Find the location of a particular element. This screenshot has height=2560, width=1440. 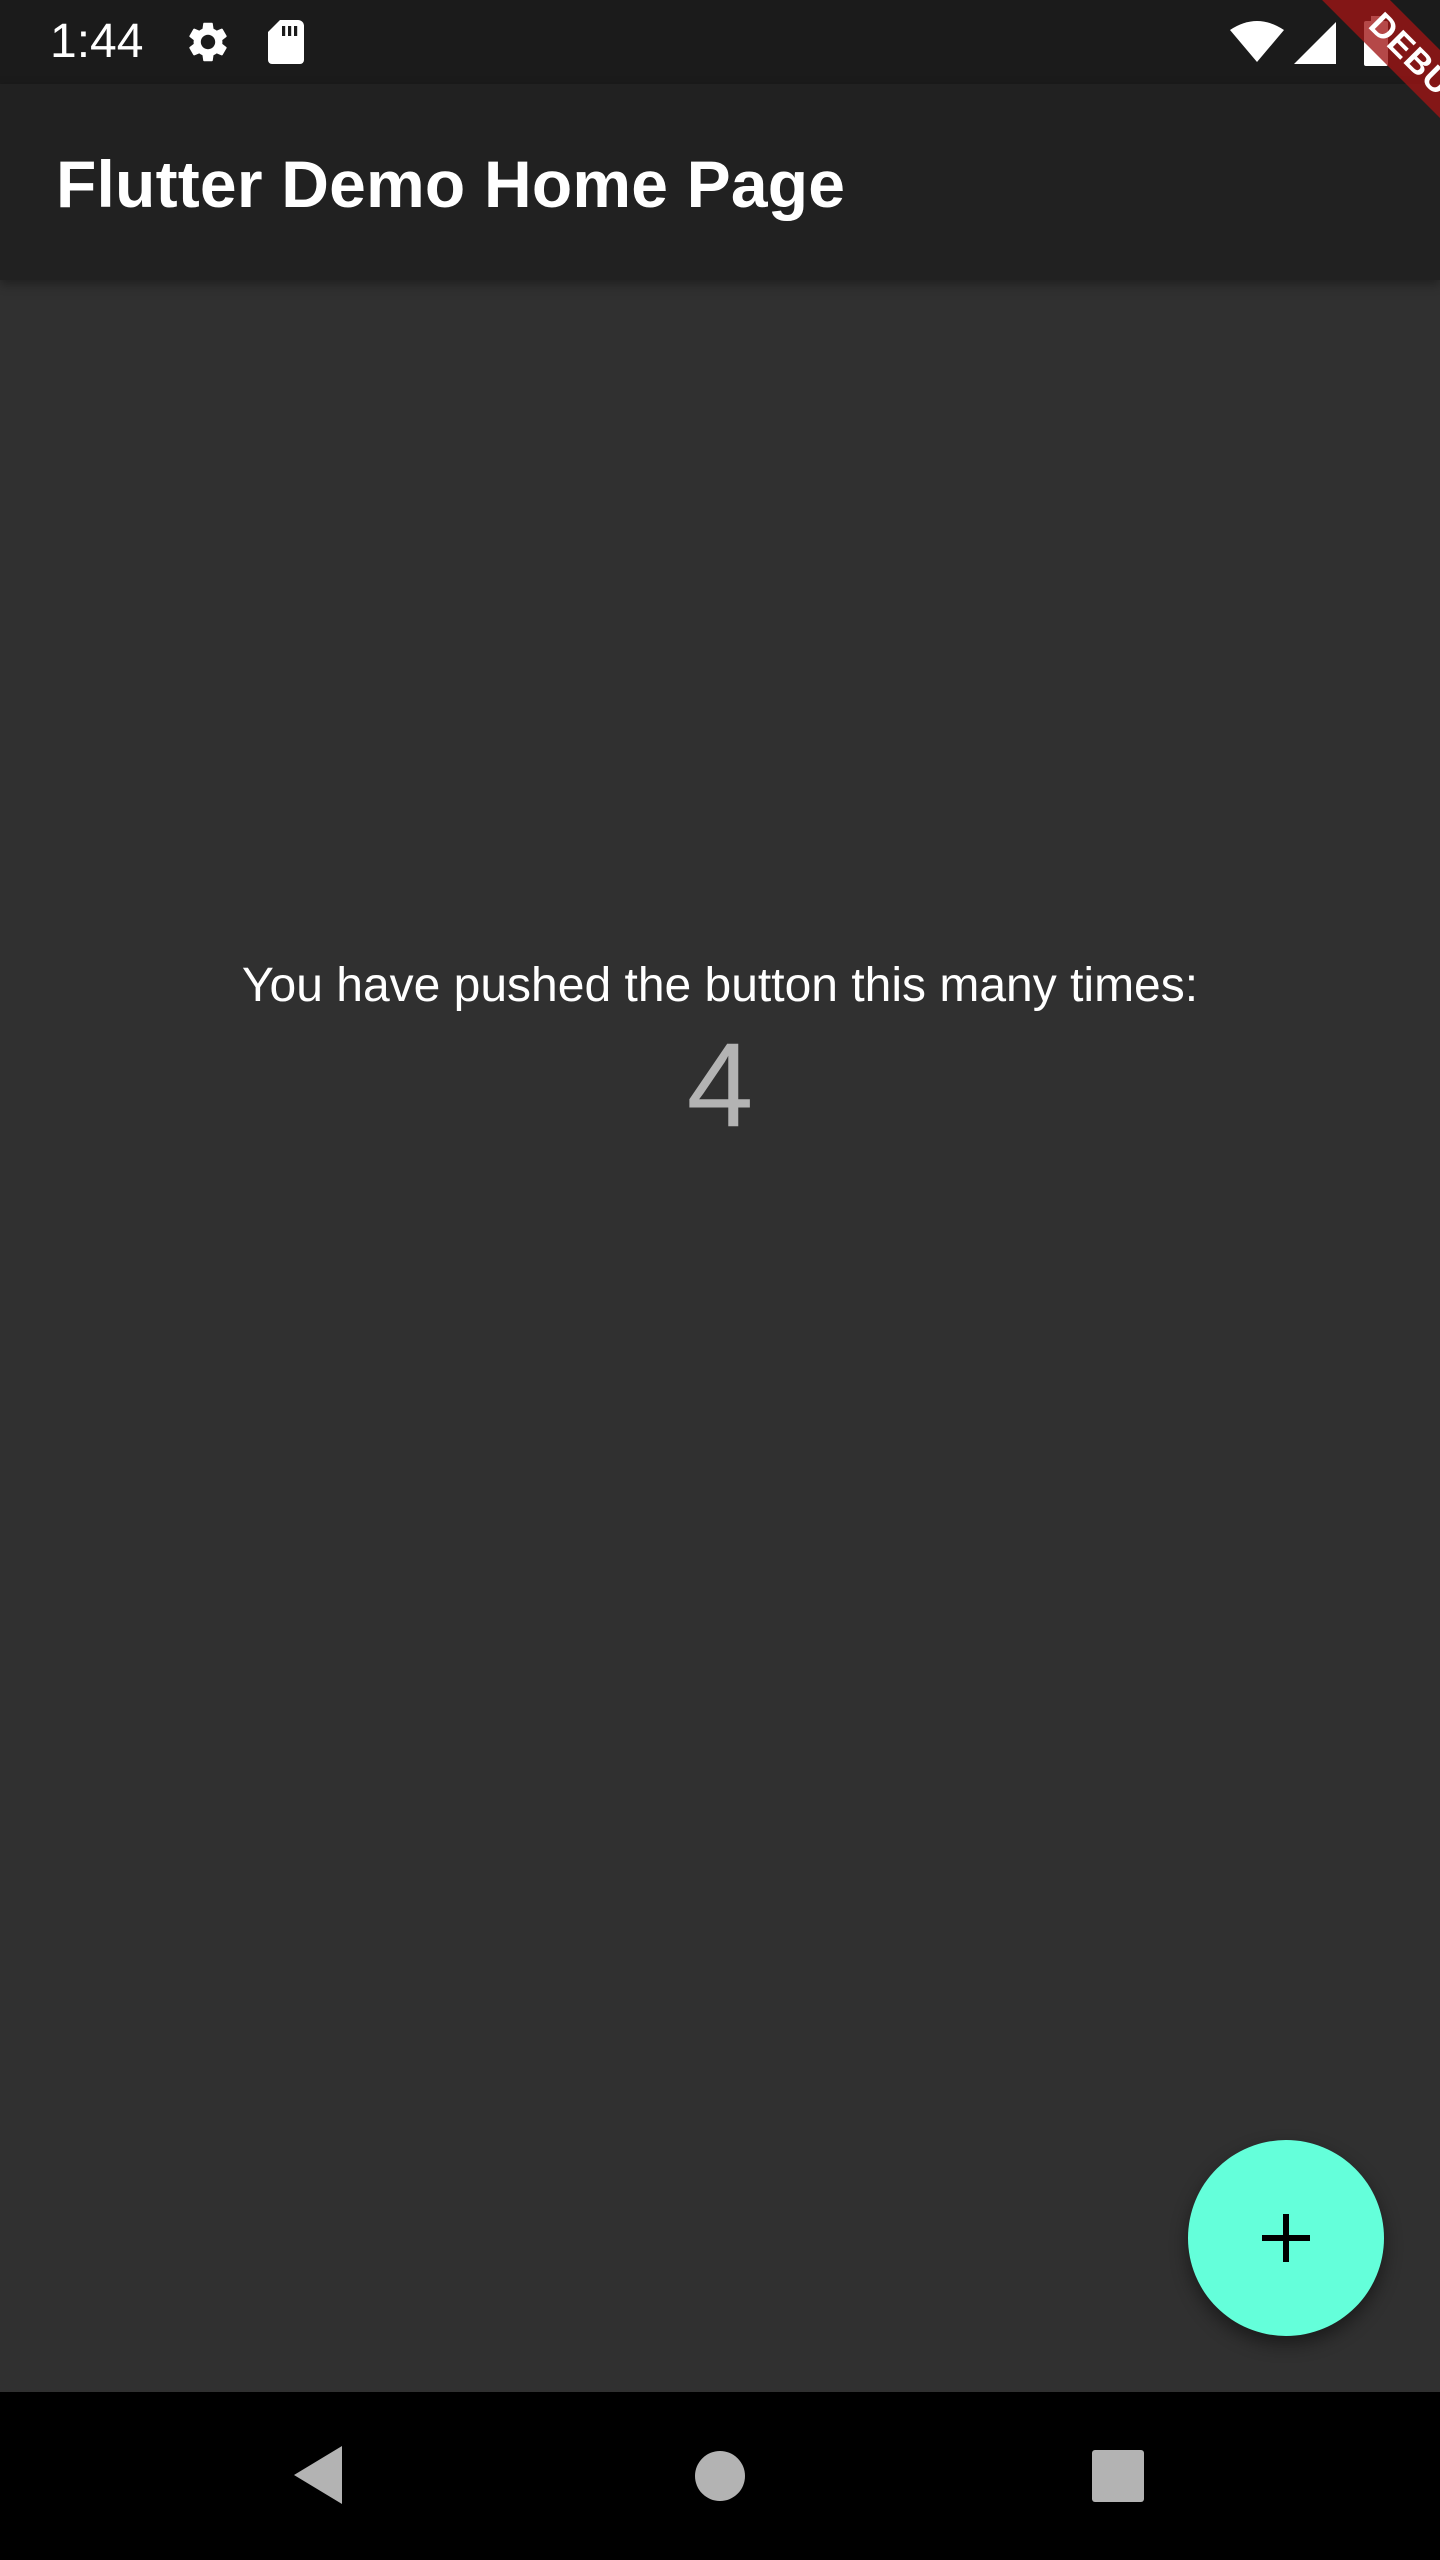

app-bar: Flutter Demo Home Page is located at coordinates (720, 182).